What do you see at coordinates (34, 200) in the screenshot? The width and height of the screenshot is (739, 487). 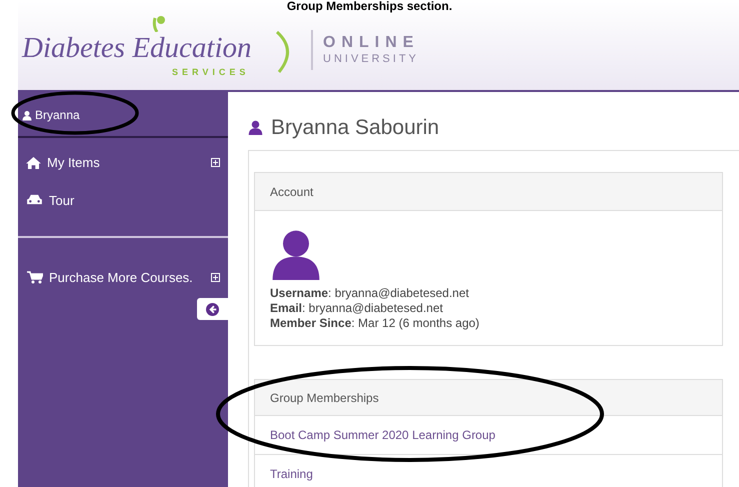 I see `car-icon` at bounding box center [34, 200].